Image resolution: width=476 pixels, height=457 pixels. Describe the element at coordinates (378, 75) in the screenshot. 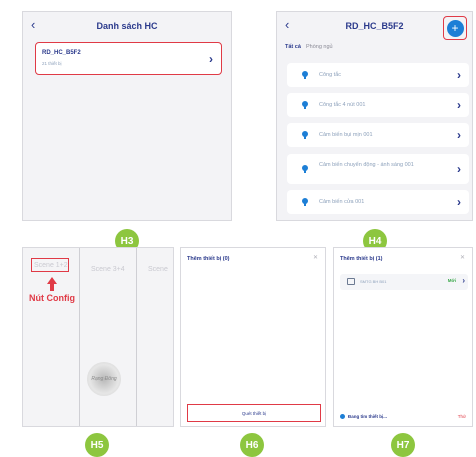

I see `device-row: Công tắc ›` at that location.